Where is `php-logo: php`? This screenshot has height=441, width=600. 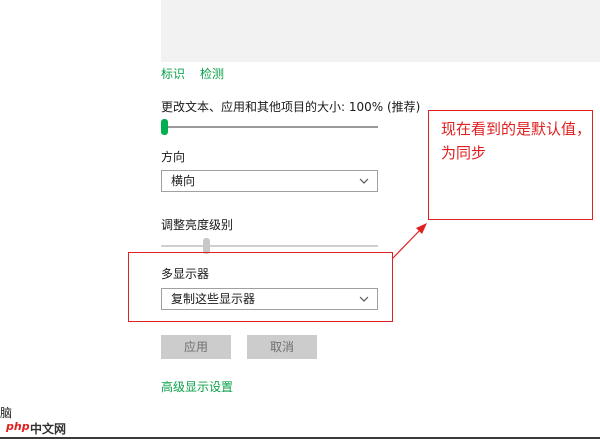
php-logo: php is located at coordinates (18, 426).